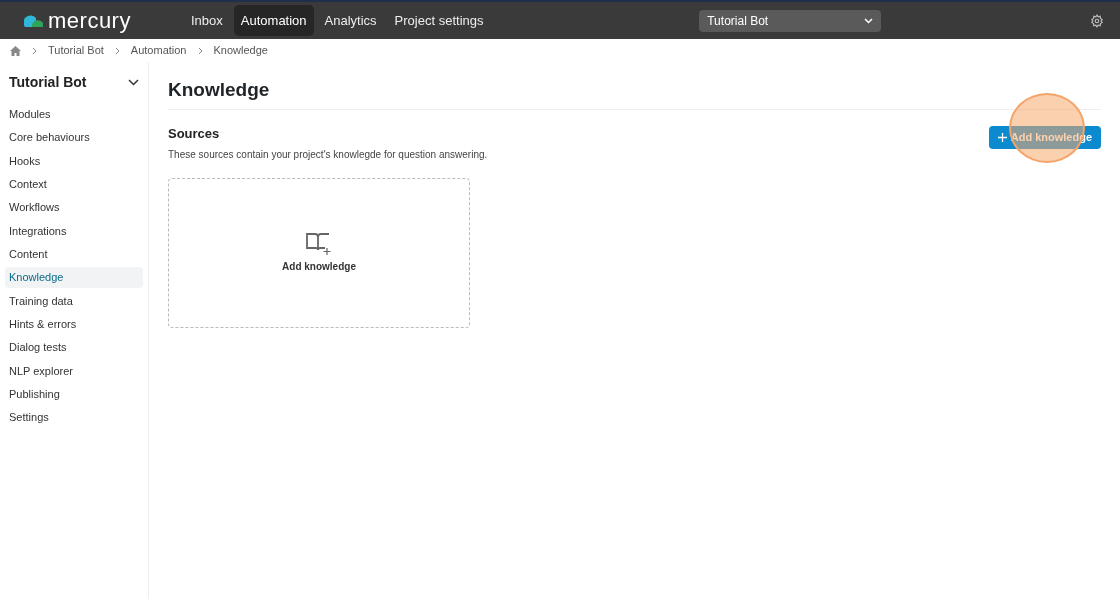 This screenshot has height=599, width=1120. What do you see at coordinates (74, 208) in the screenshot?
I see `sidebar-item: Workflows` at bounding box center [74, 208].